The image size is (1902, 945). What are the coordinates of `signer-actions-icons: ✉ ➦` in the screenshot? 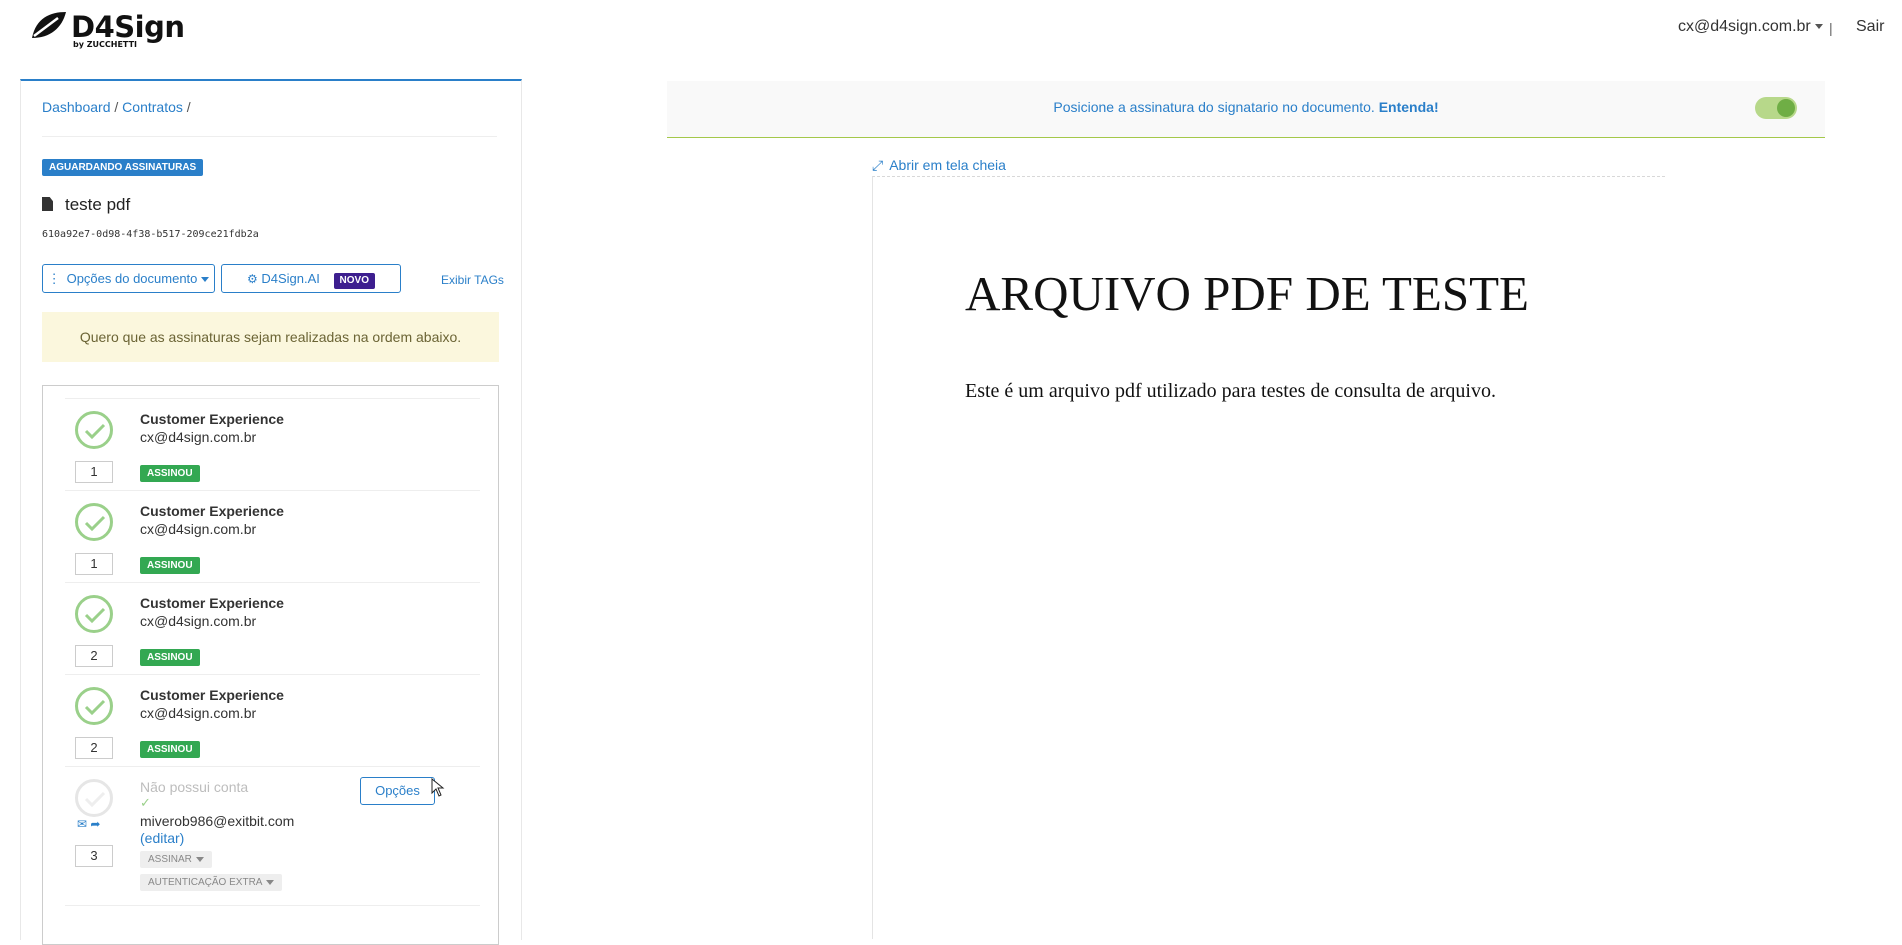 It's located at (88, 824).